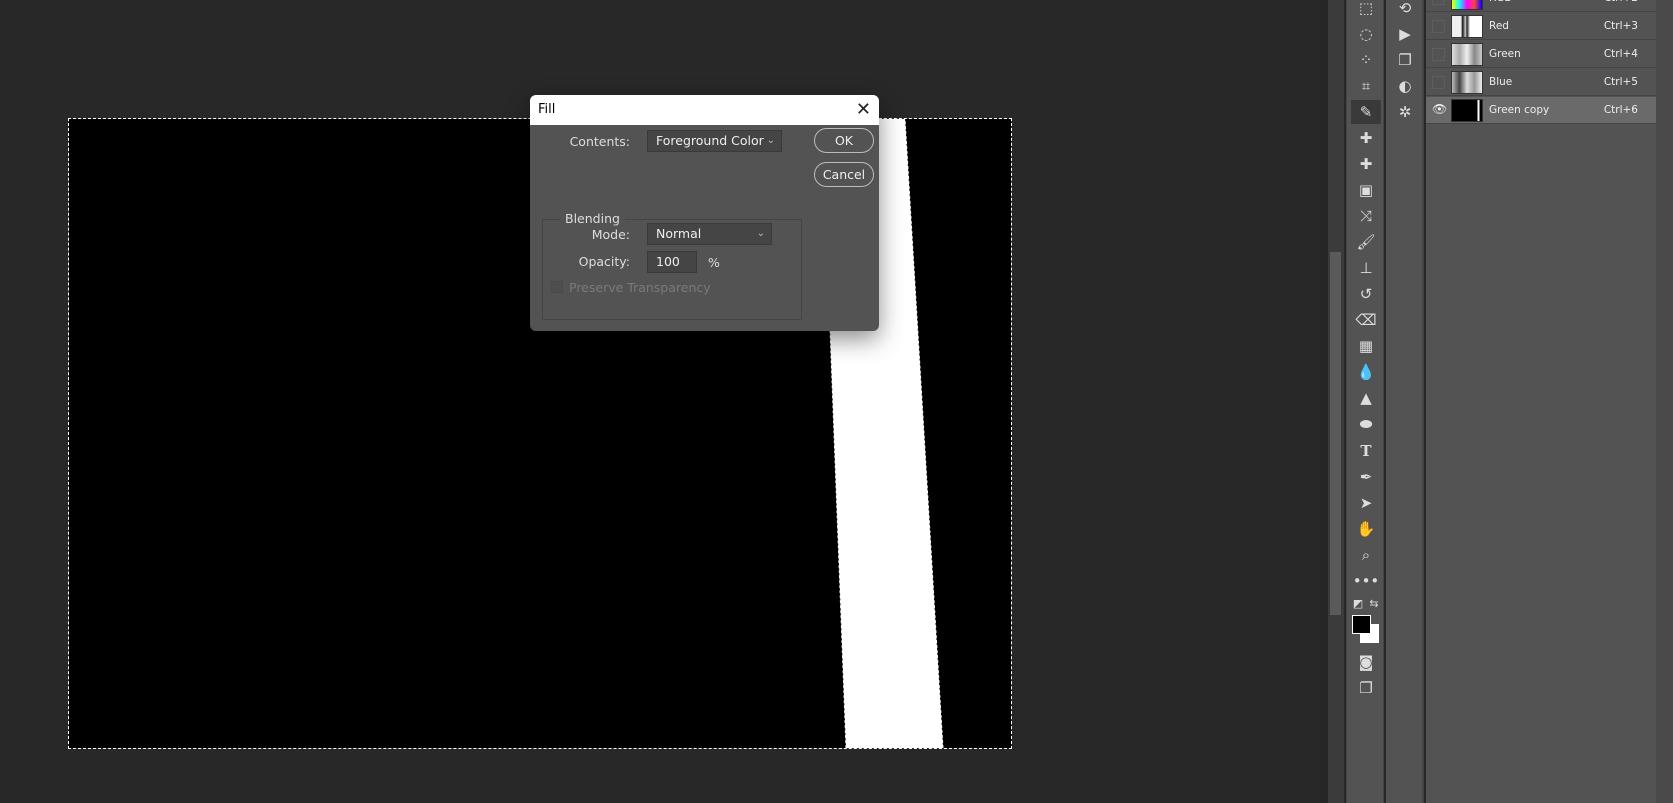  What do you see at coordinates (1366, 320) in the screenshot?
I see `eraser-icon: ⌫` at bounding box center [1366, 320].